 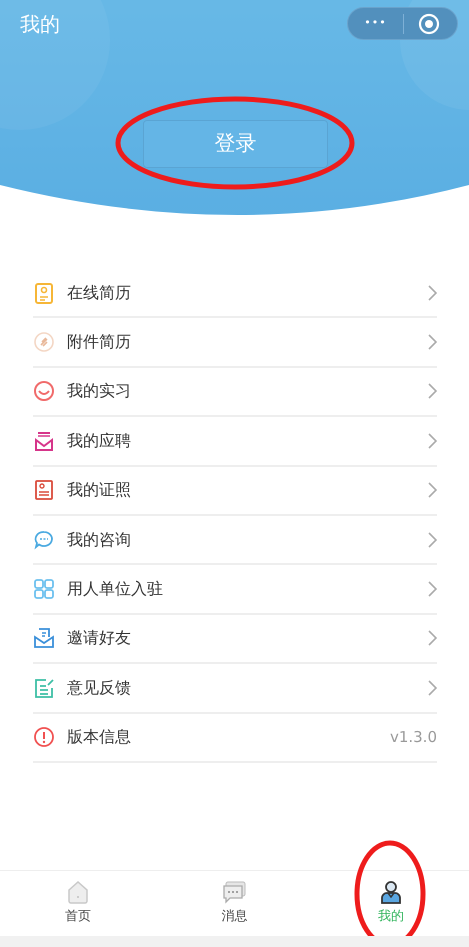 What do you see at coordinates (99, 539) in the screenshot?
I see `menu-label: 我的咨询` at bounding box center [99, 539].